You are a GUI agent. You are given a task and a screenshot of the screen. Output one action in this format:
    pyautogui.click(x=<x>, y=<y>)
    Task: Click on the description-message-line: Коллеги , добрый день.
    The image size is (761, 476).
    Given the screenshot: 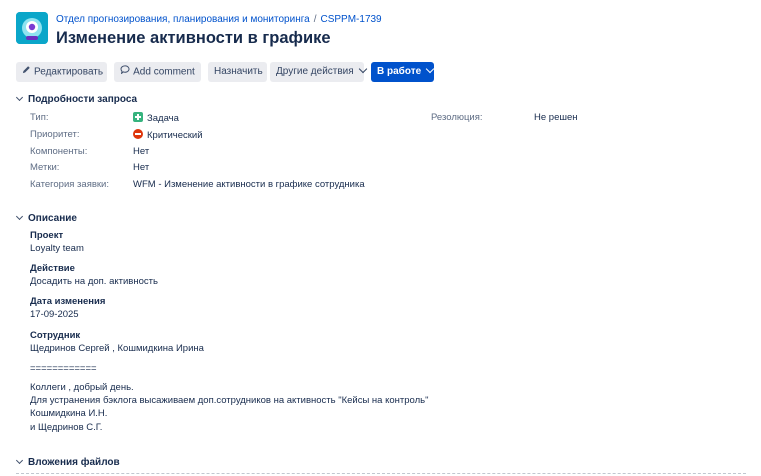 What is the action you would take?
    pyautogui.click(x=82, y=387)
    